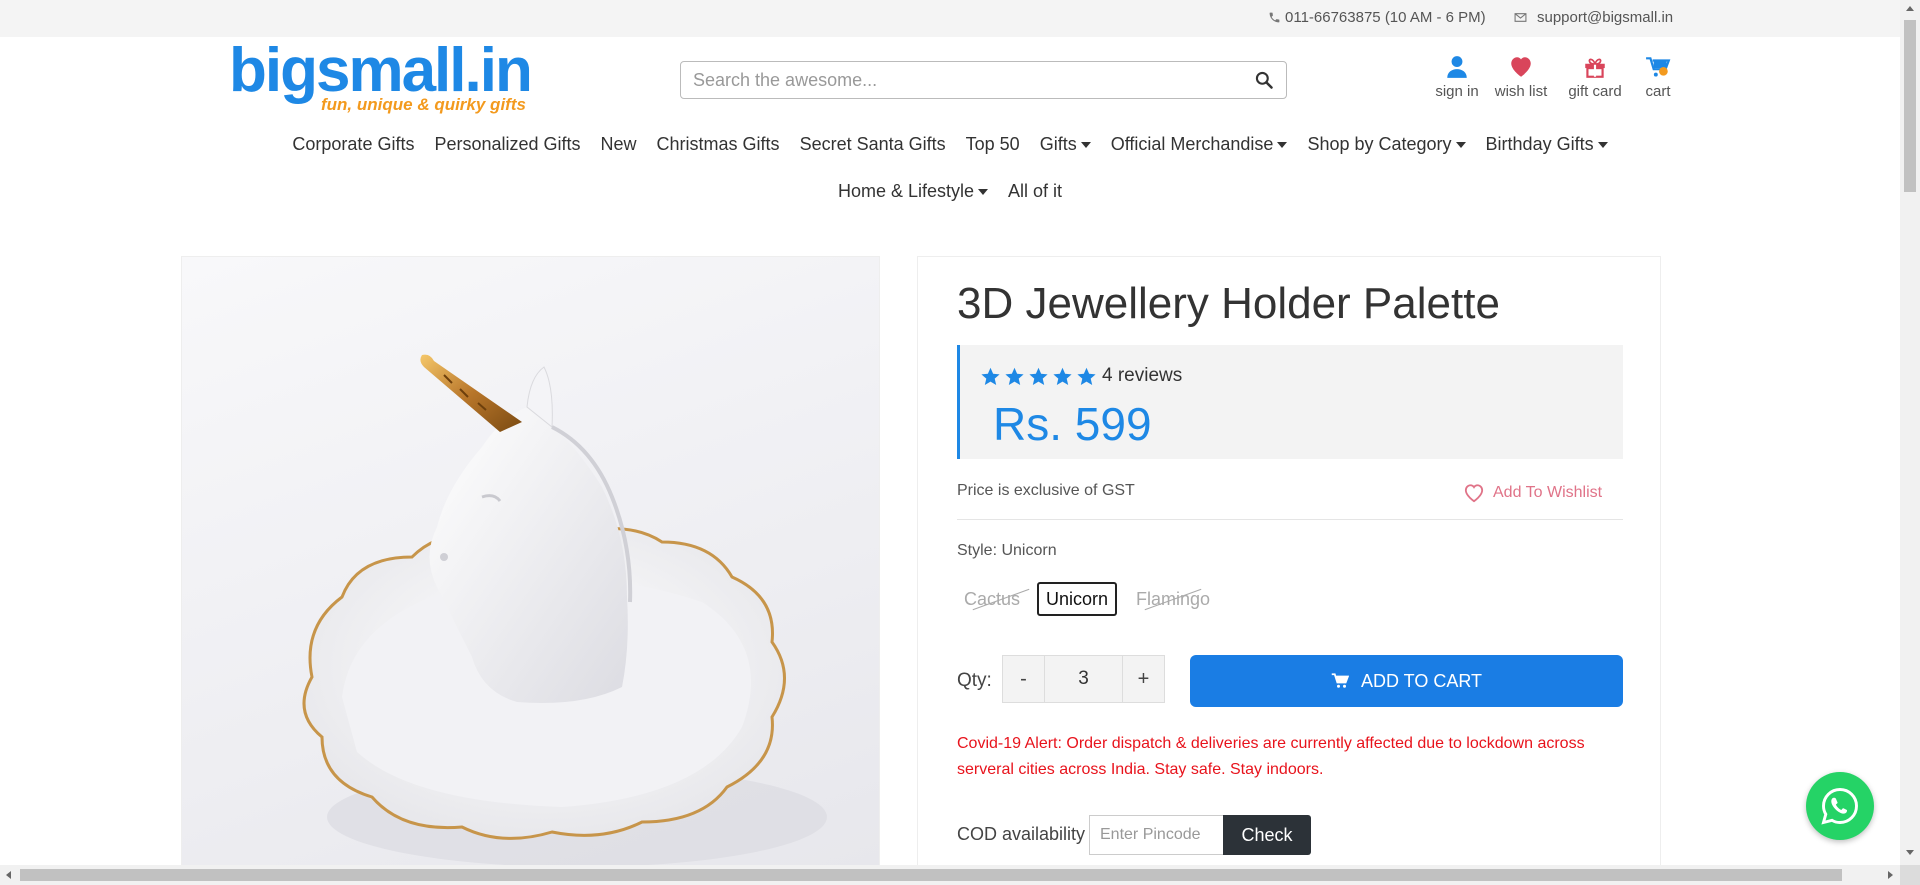 This screenshot has height=885, width=1920. What do you see at coordinates (381, 70) in the screenshot?
I see `logo-text: bigsmall.in` at bounding box center [381, 70].